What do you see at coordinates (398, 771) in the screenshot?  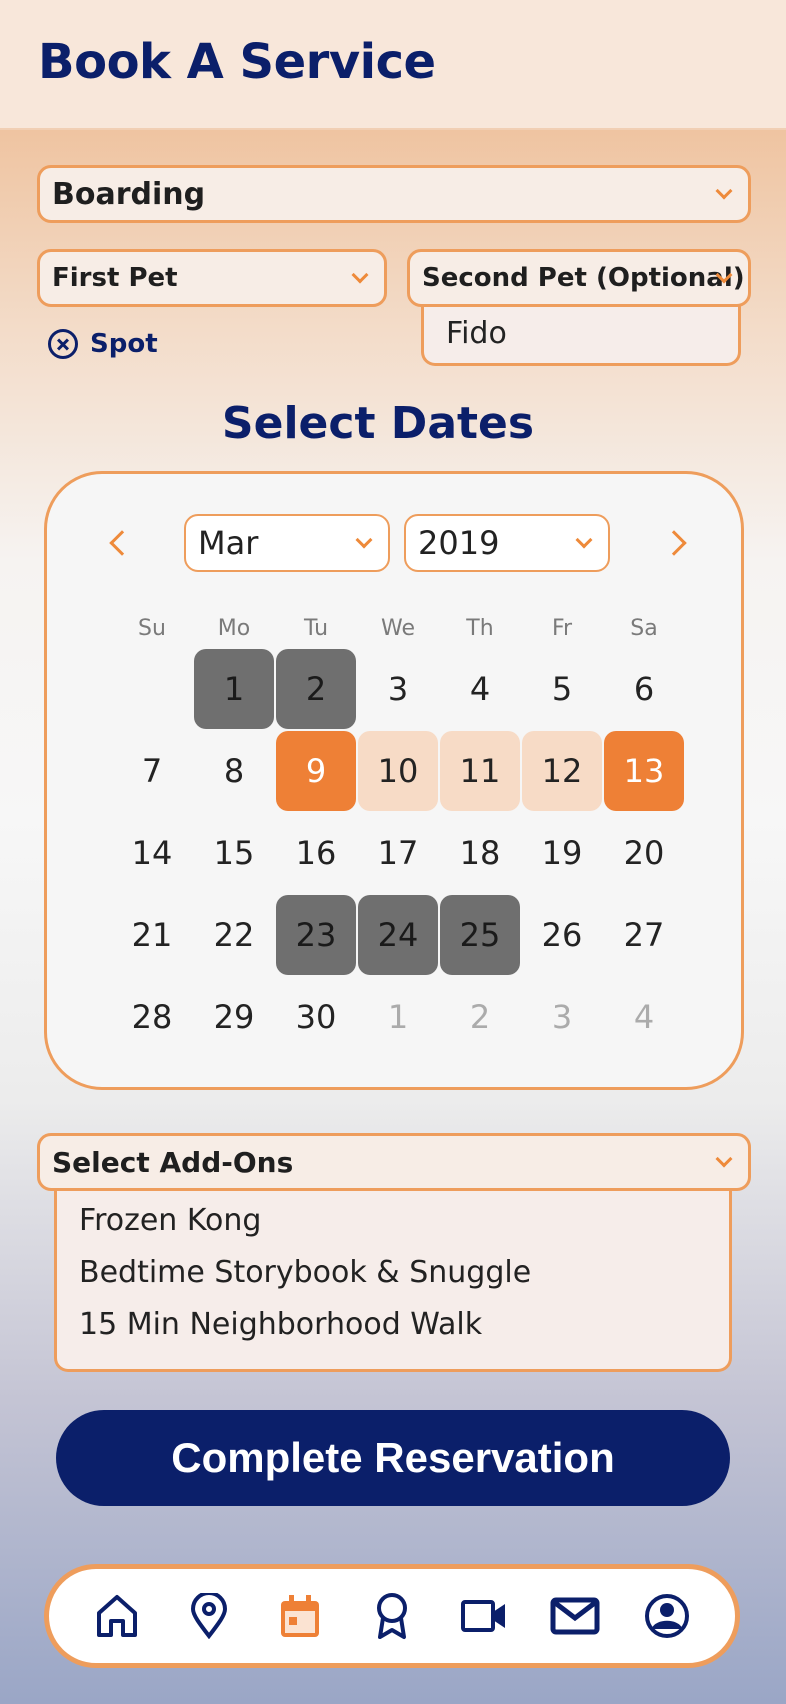 I see `calendar-day-in-range: 10` at bounding box center [398, 771].